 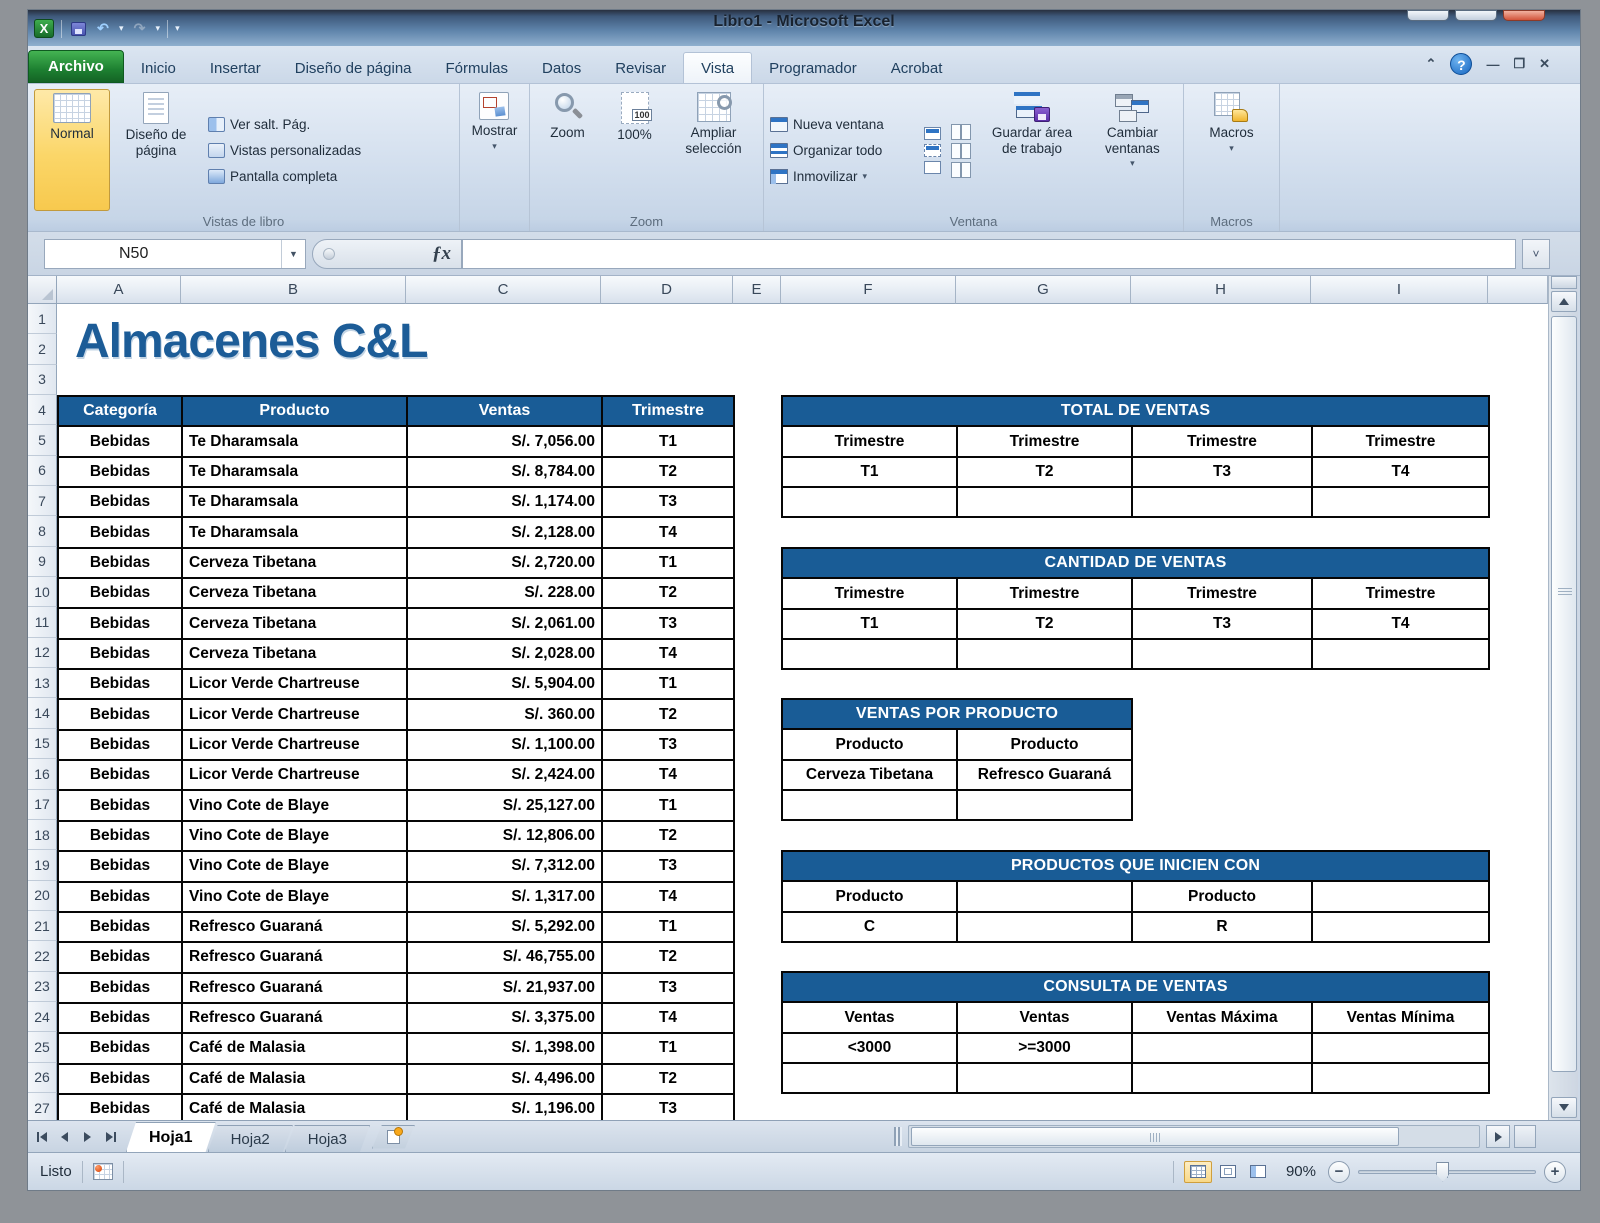 I want to click on table-cell: S/. 46,755.00, so click(x=504, y=957).